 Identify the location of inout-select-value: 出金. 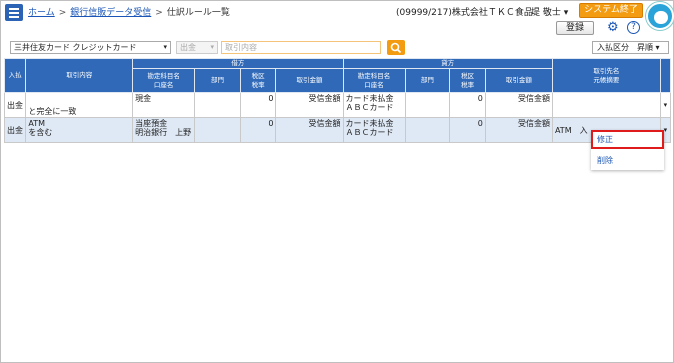
(188, 47).